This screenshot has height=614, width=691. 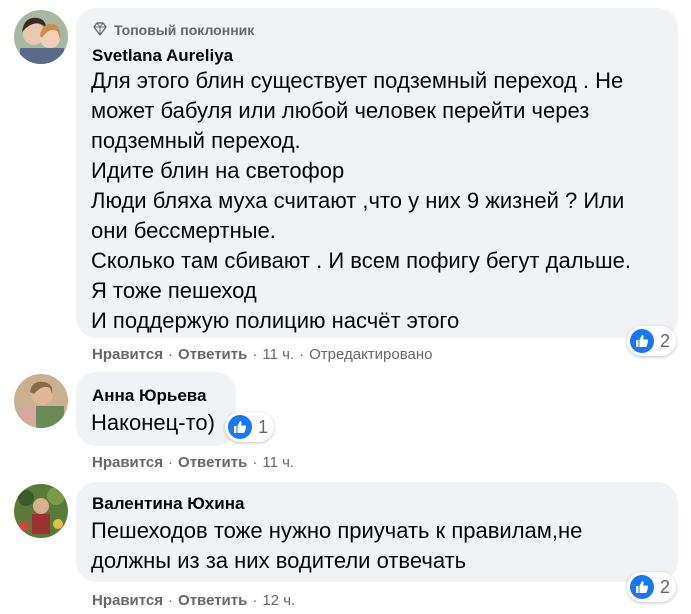 What do you see at coordinates (174, 290) in the screenshot?
I see `comment-line: Я тоже пешеход` at bounding box center [174, 290].